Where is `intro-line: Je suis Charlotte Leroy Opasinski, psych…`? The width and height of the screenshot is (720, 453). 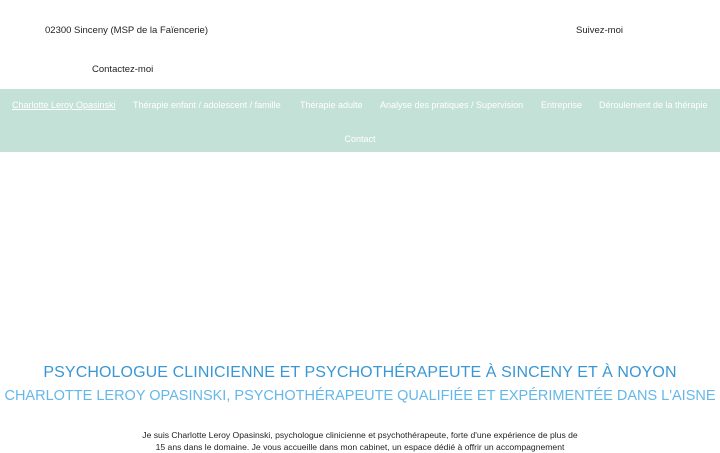 intro-line: Je suis Charlotte Leroy Opasinski, psych… is located at coordinates (360, 436).